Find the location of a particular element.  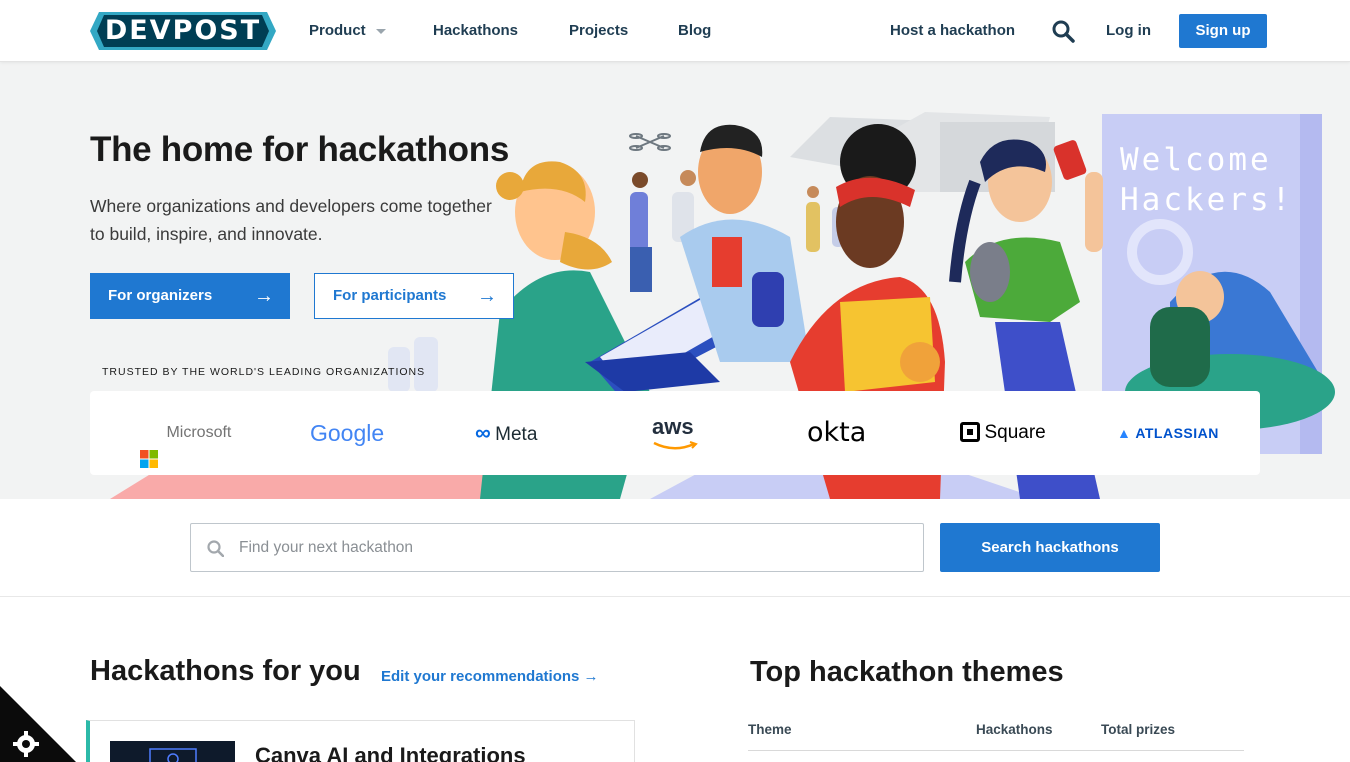

top-themes-title: Top hackathon themes is located at coordinates (907, 672).